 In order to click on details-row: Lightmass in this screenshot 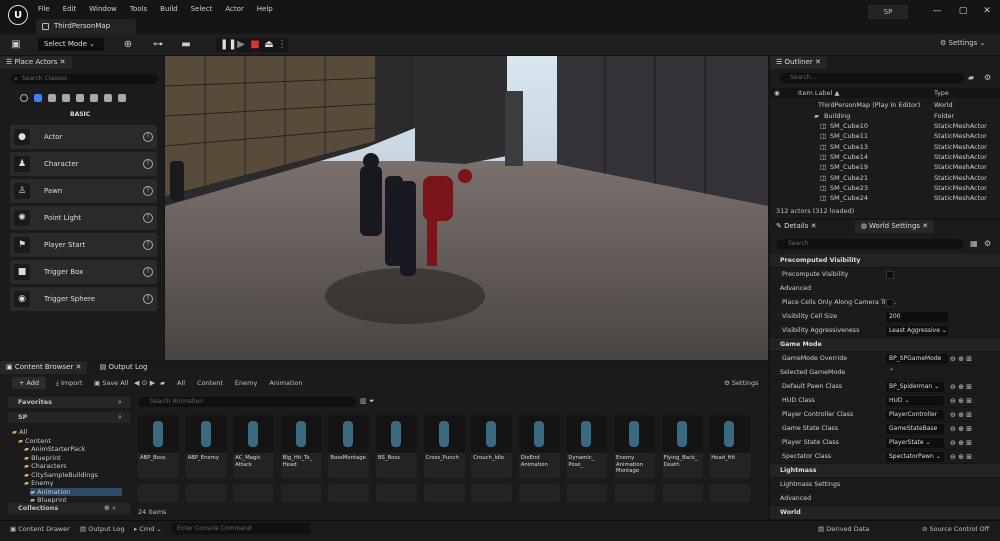, I will do `click(885, 471)`.